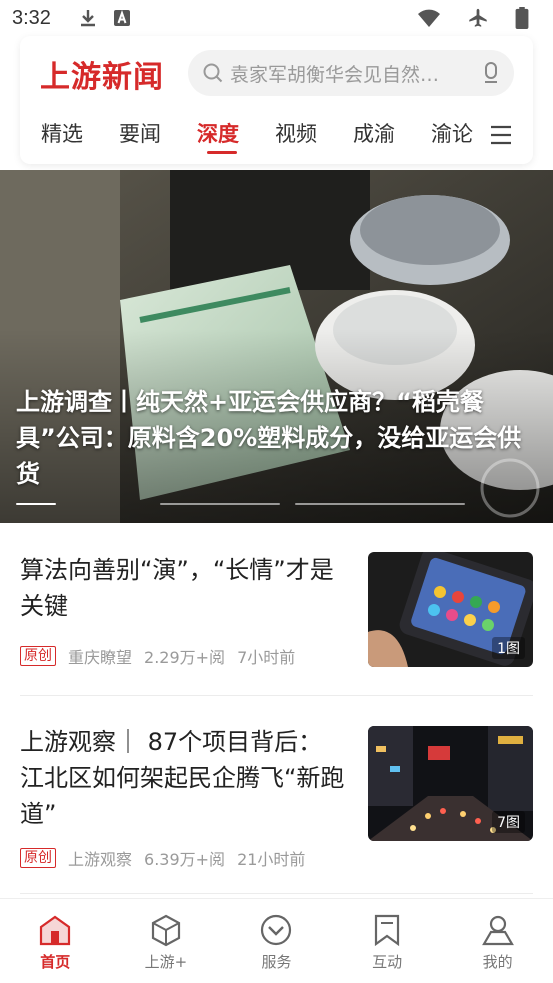  I want to click on download-icon, so click(87, 18).